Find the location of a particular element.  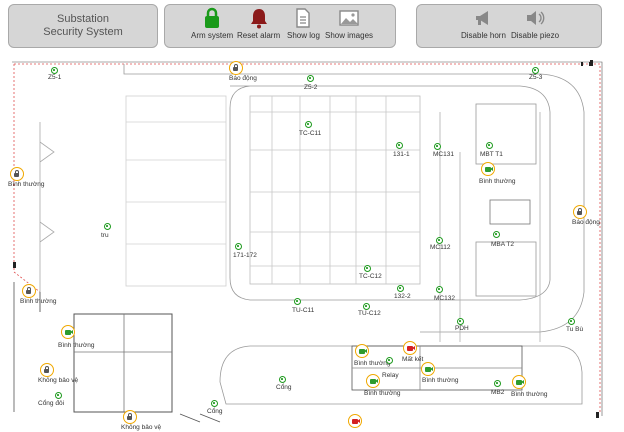

sensor-tu-bu is located at coordinates (571, 321).